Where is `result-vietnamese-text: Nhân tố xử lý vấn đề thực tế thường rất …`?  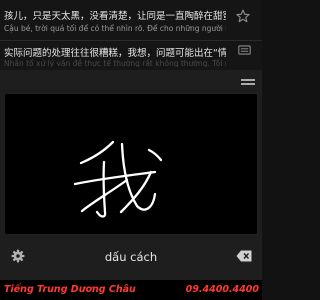
result-vietnamese-text: Nhân tố xử lý vấn đề thực tế thường rất … is located at coordinates (115, 63).